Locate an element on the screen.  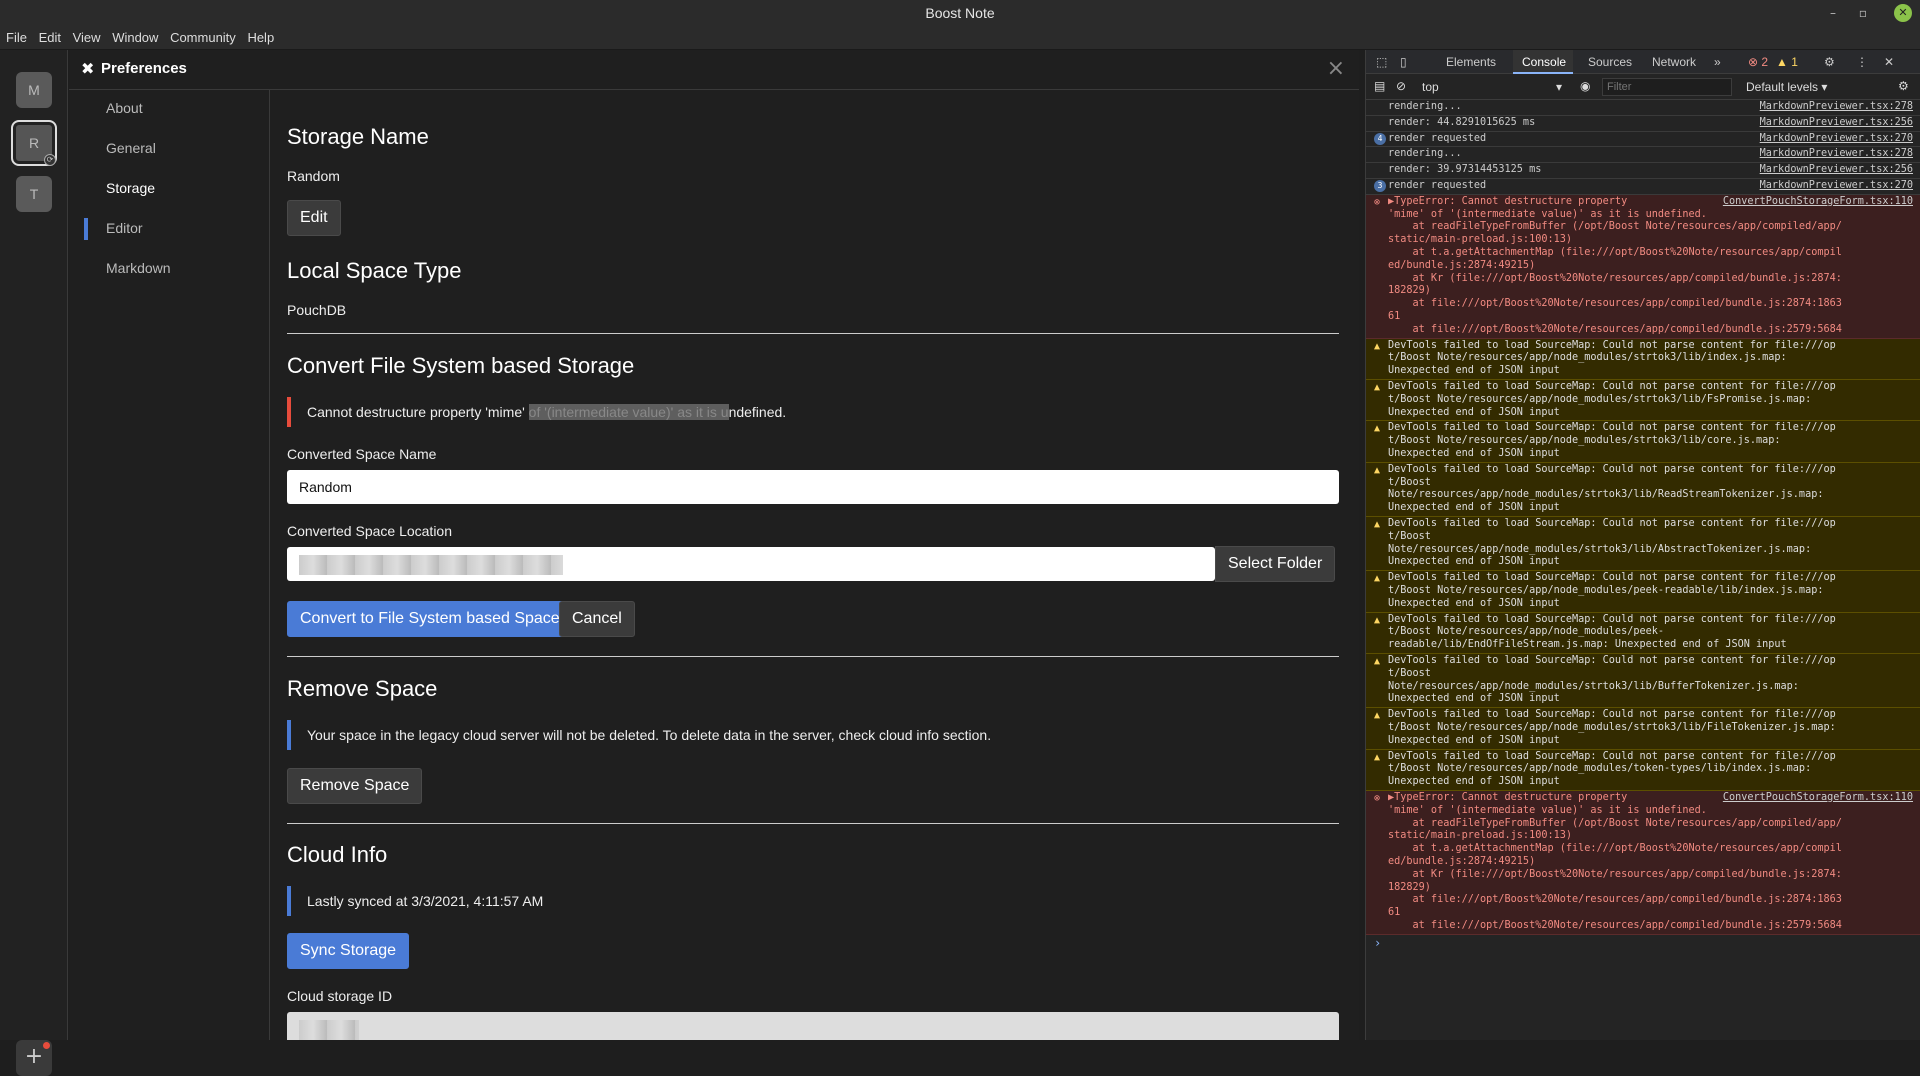
close-devtools-icon: ✕ is located at coordinates (1889, 62).